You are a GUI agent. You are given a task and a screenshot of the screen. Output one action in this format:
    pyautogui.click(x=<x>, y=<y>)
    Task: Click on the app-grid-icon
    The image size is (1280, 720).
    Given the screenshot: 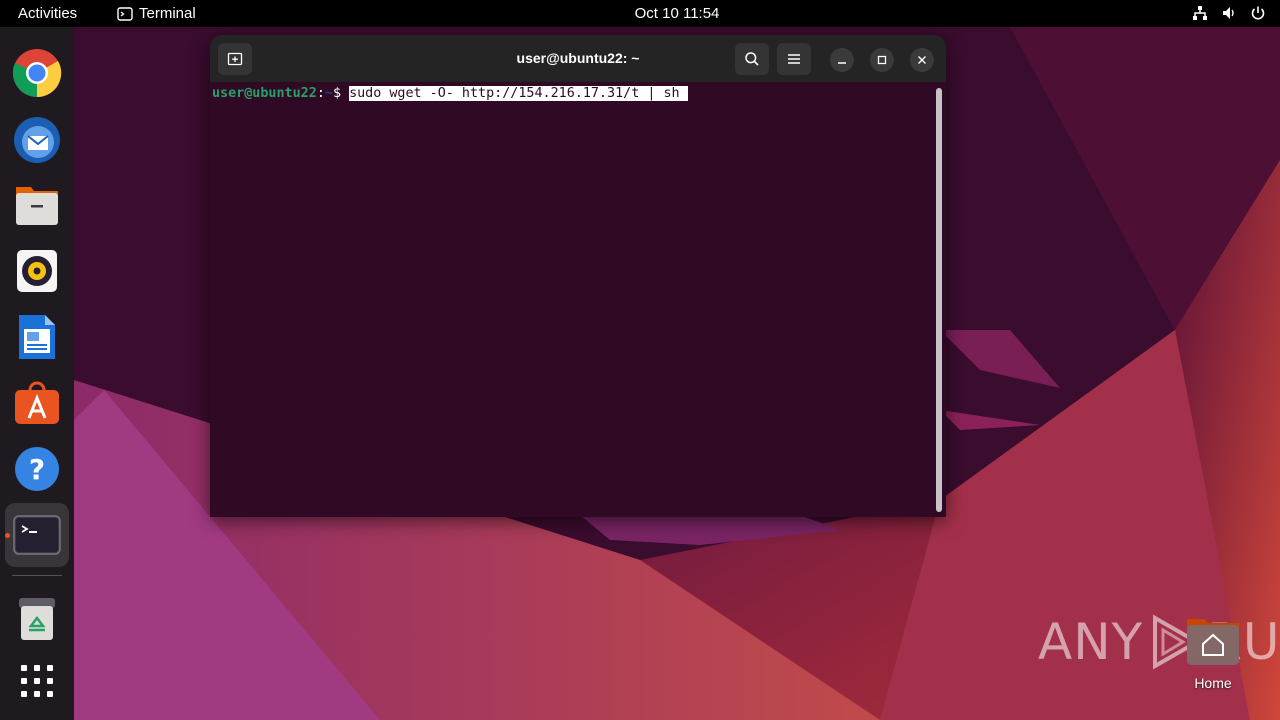 What is the action you would take?
    pyautogui.click(x=37, y=681)
    